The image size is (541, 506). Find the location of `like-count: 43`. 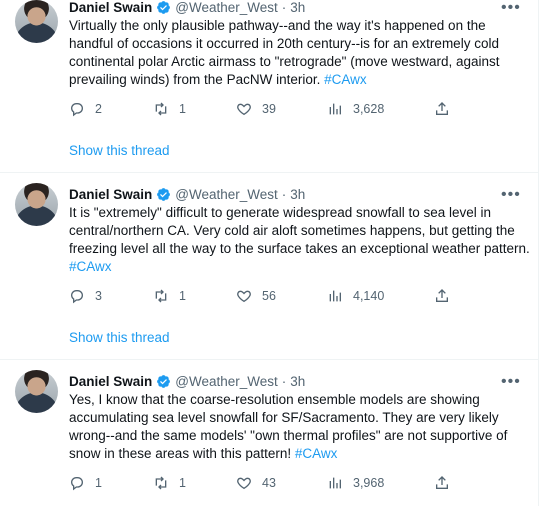

like-count: 43 is located at coordinates (269, 483).